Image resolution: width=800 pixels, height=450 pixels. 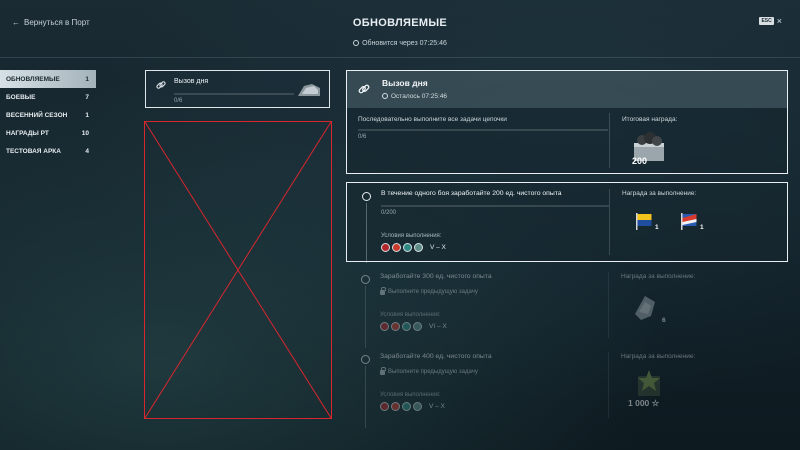 I want to click on sidebar-item-count: 7, so click(x=87, y=97).